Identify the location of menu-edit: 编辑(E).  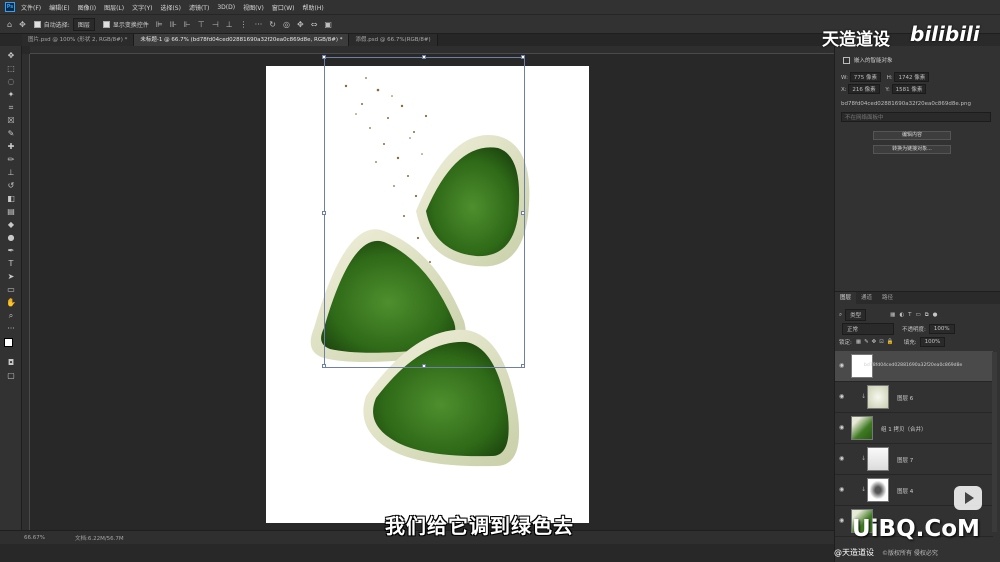
(59, 7).